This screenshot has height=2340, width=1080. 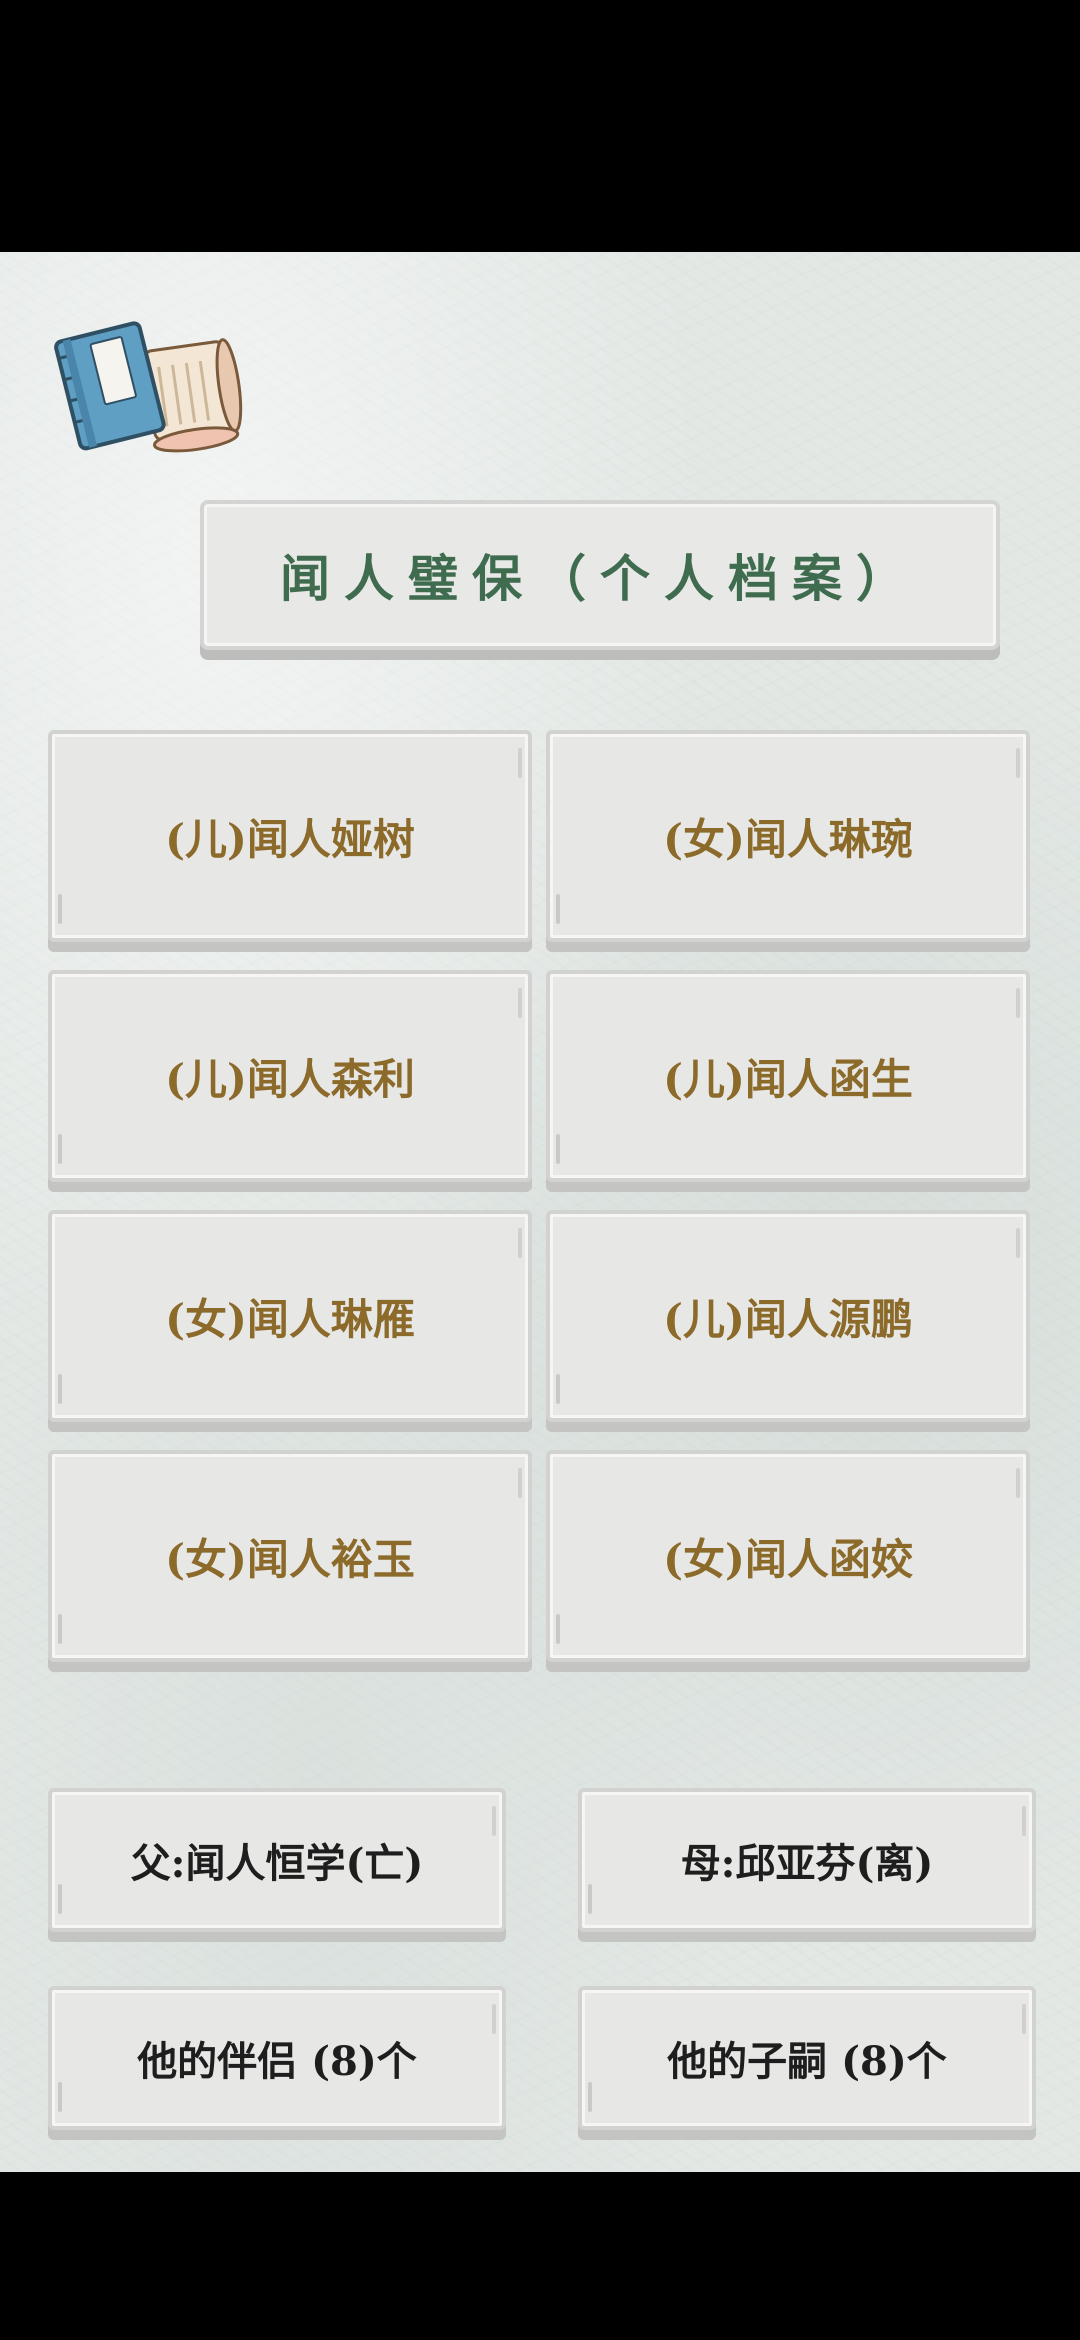 What do you see at coordinates (788, 1559) in the screenshot?
I see `child-name: (女)闻人函姣` at bounding box center [788, 1559].